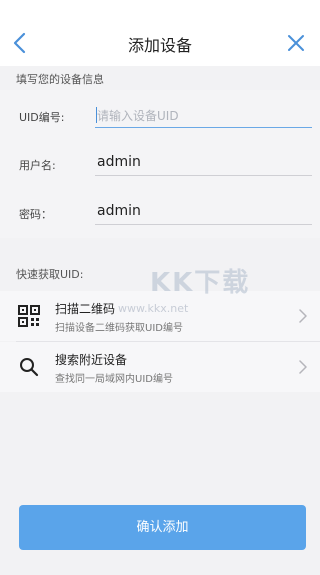 This screenshot has height=575, width=320. What do you see at coordinates (35, 214) in the screenshot?
I see `password-label: 密码：` at bounding box center [35, 214].